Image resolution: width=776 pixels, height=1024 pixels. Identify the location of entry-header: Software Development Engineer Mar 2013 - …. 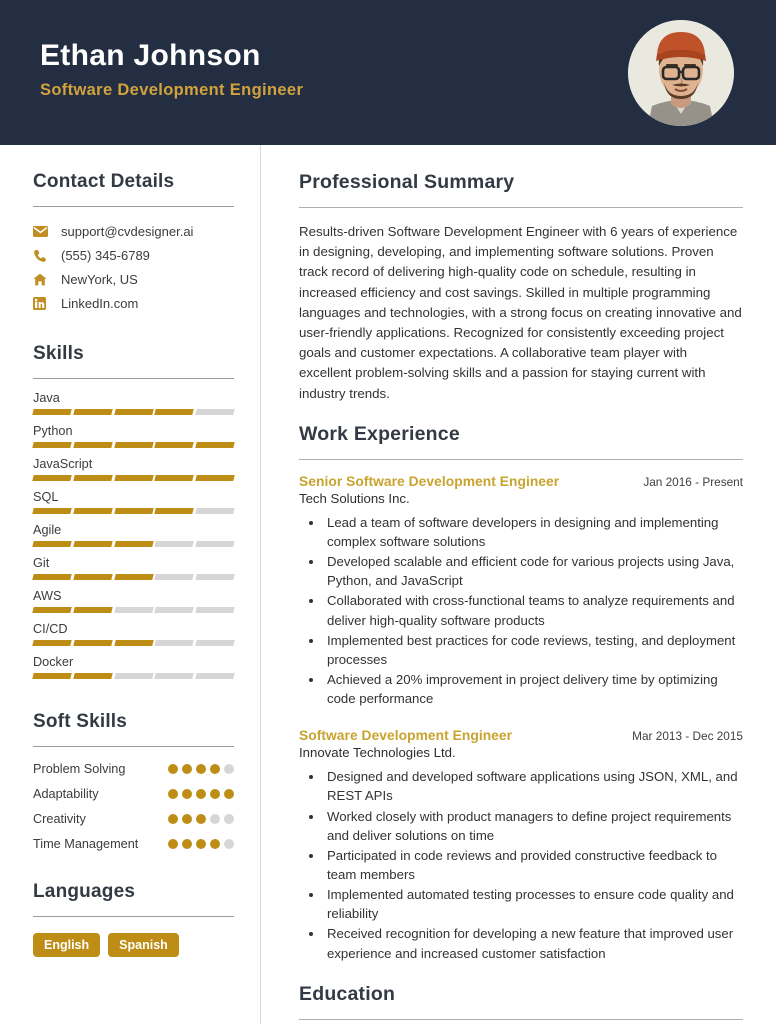
(521, 735).